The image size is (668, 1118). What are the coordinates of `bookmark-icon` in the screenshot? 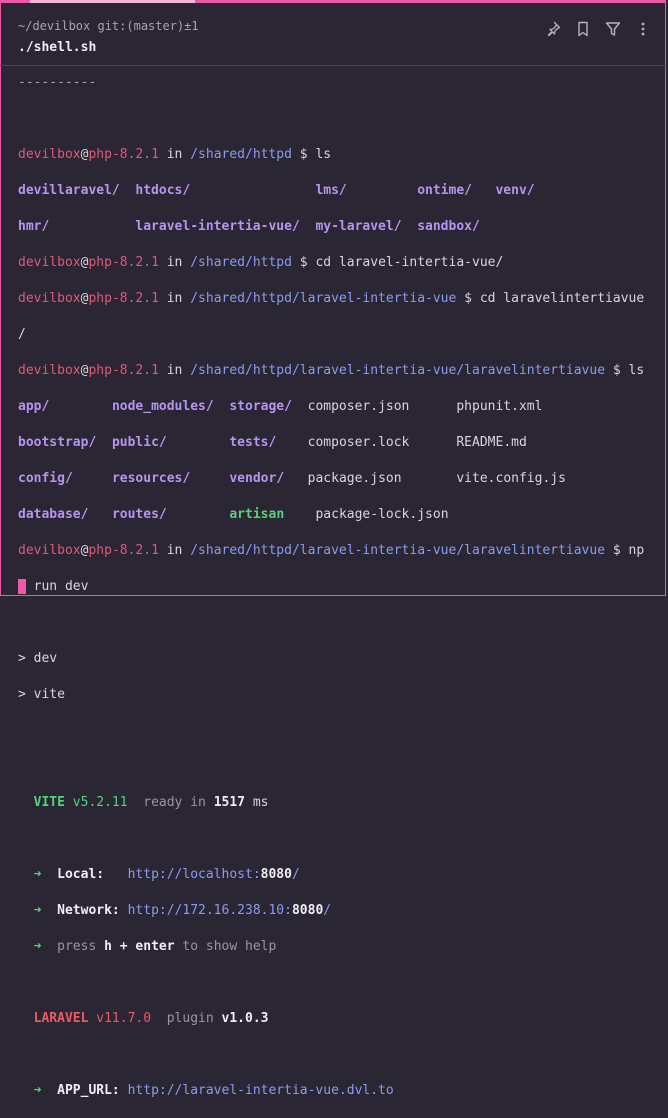 It's located at (583, 29).